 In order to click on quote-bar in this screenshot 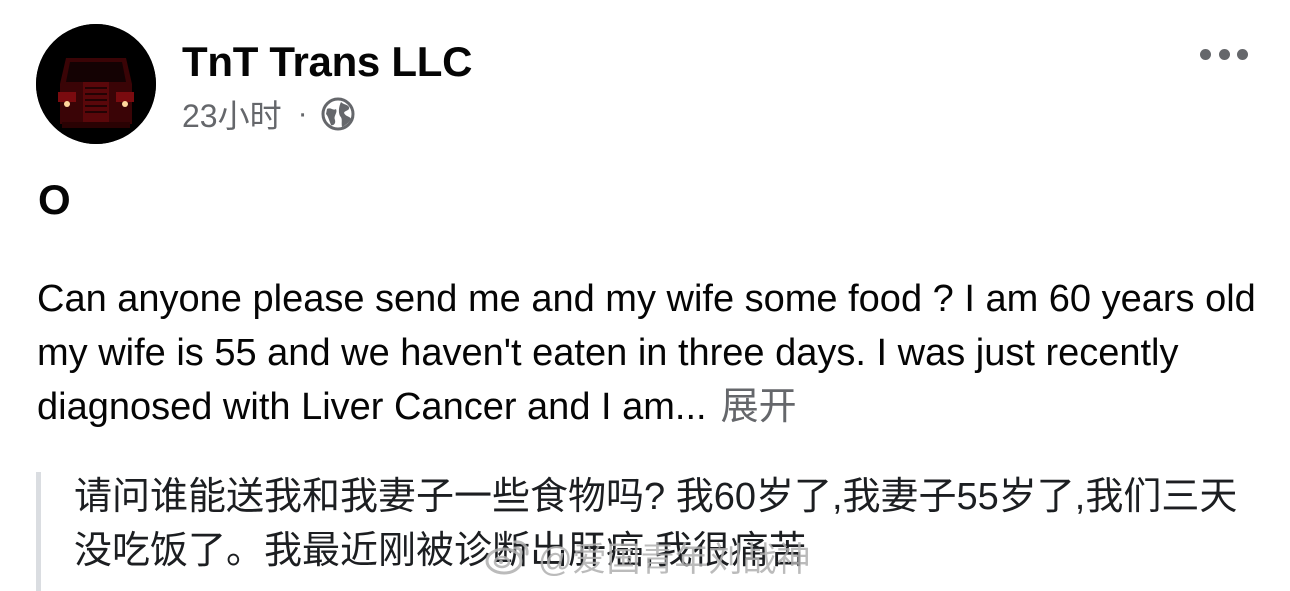, I will do `click(38, 531)`.